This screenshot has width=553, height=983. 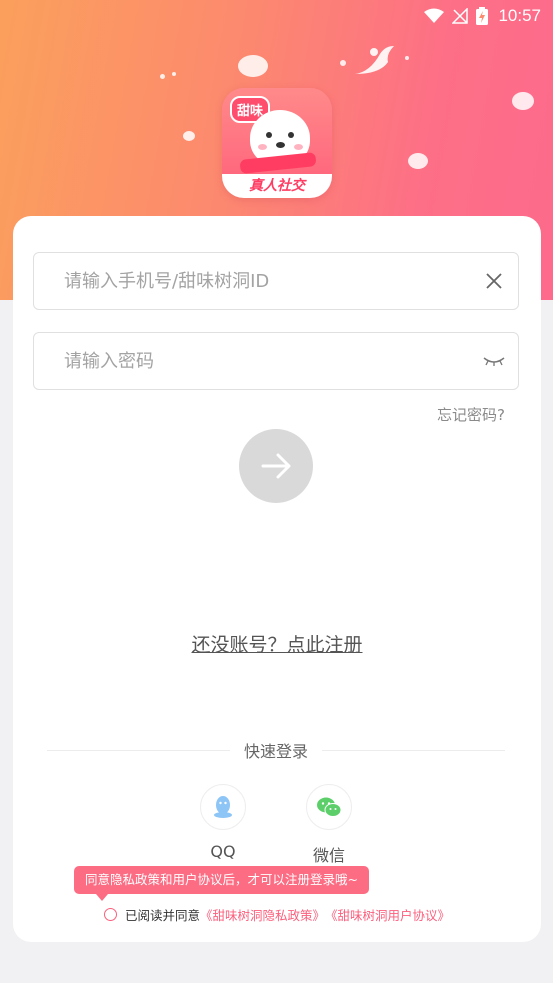 What do you see at coordinates (329, 807) in the screenshot?
I see `wechat-icon` at bounding box center [329, 807].